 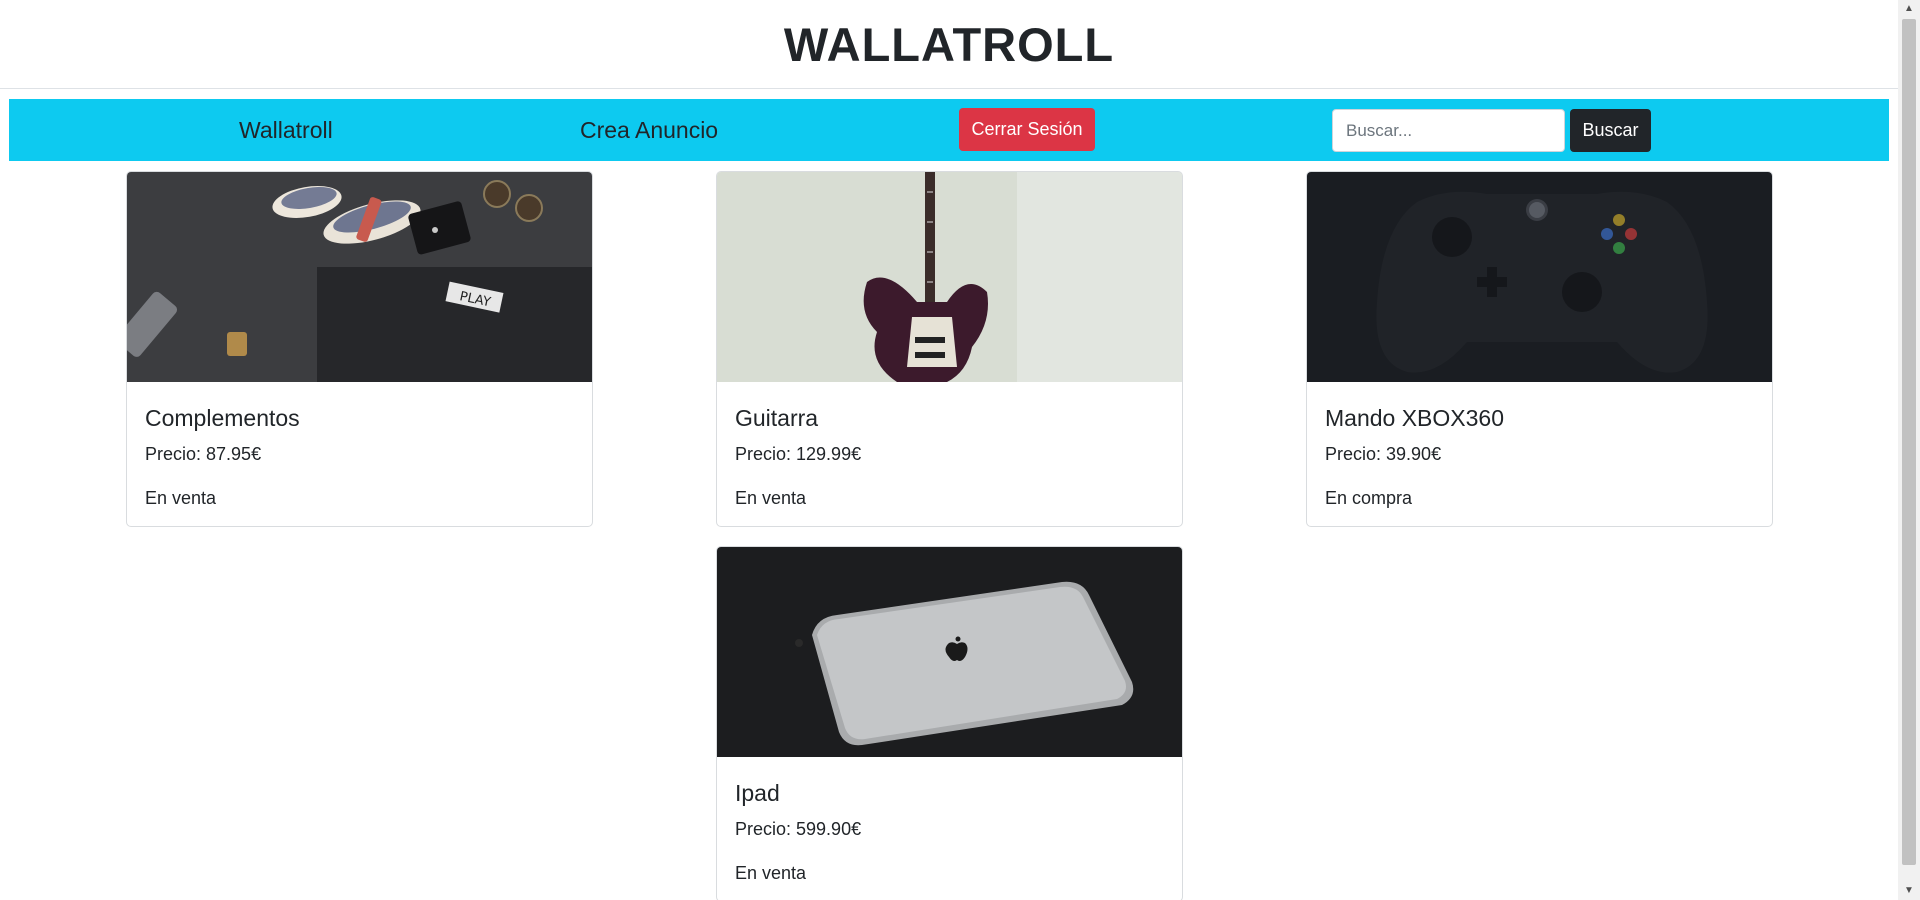 What do you see at coordinates (1383, 454) in the screenshot?
I see `product-price: Precio: 39.90€` at bounding box center [1383, 454].